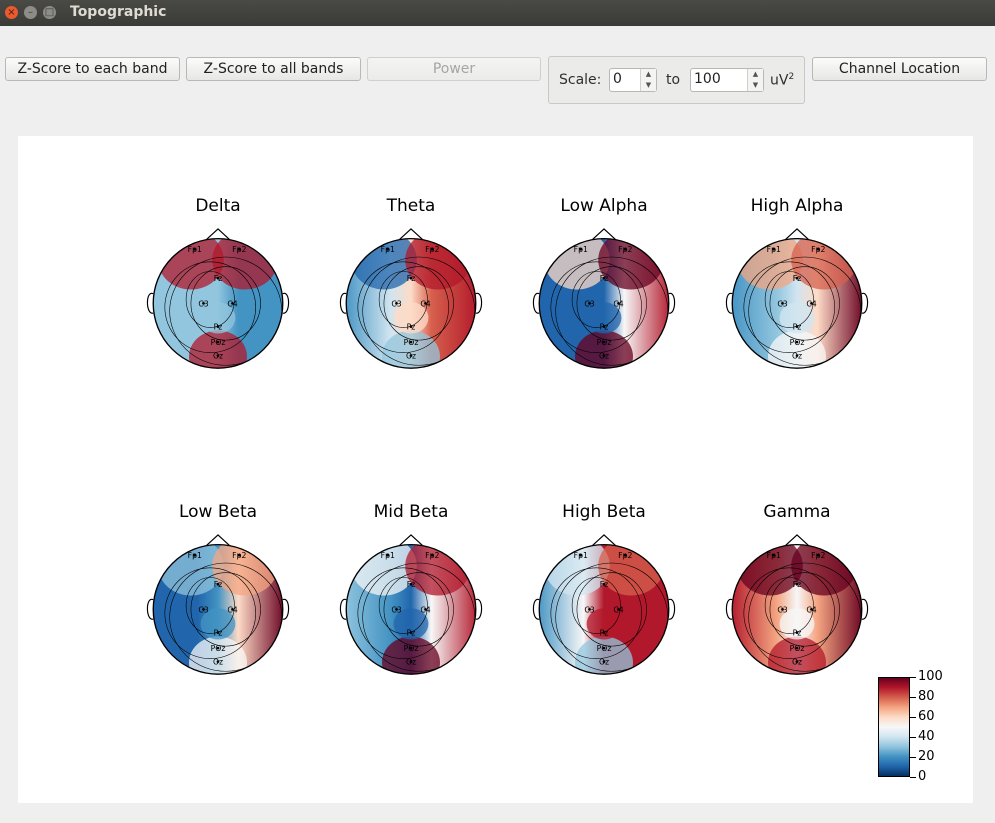 This screenshot has height=823, width=995. Describe the element at coordinates (497, 13) in the screenshot. I see `window-titlebar: × – □ Topographic` at that location.